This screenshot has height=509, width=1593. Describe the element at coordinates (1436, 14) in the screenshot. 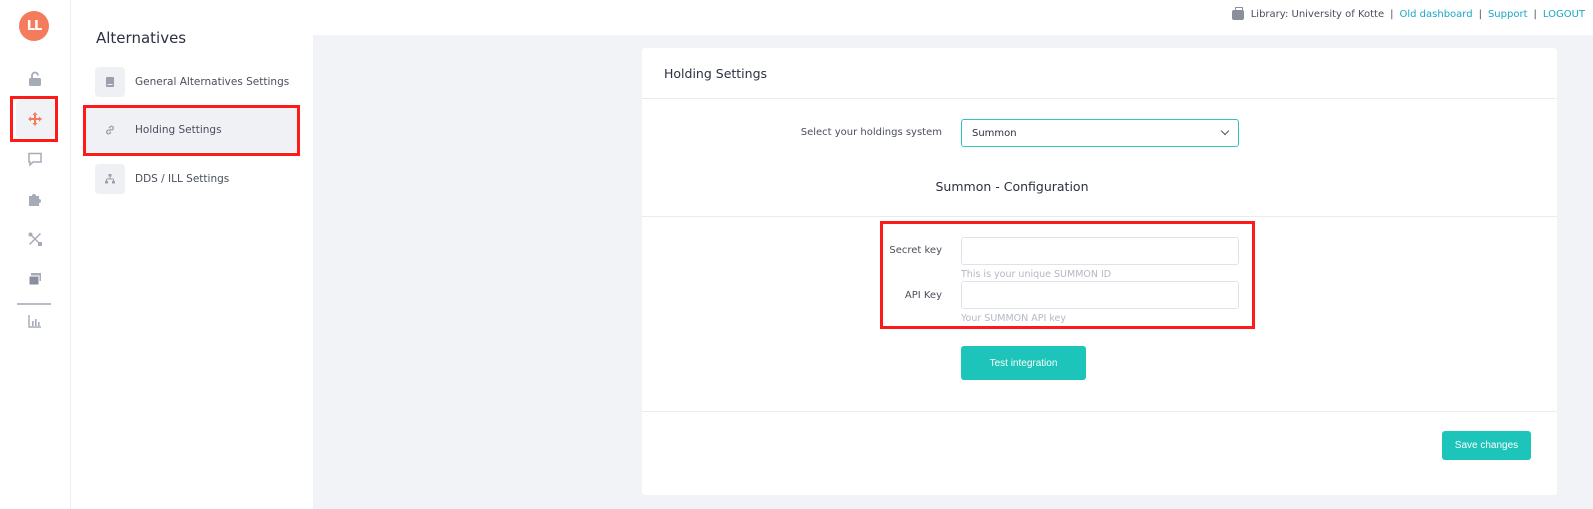

I see `old-dashboard-link: Old dashboard` at that location.